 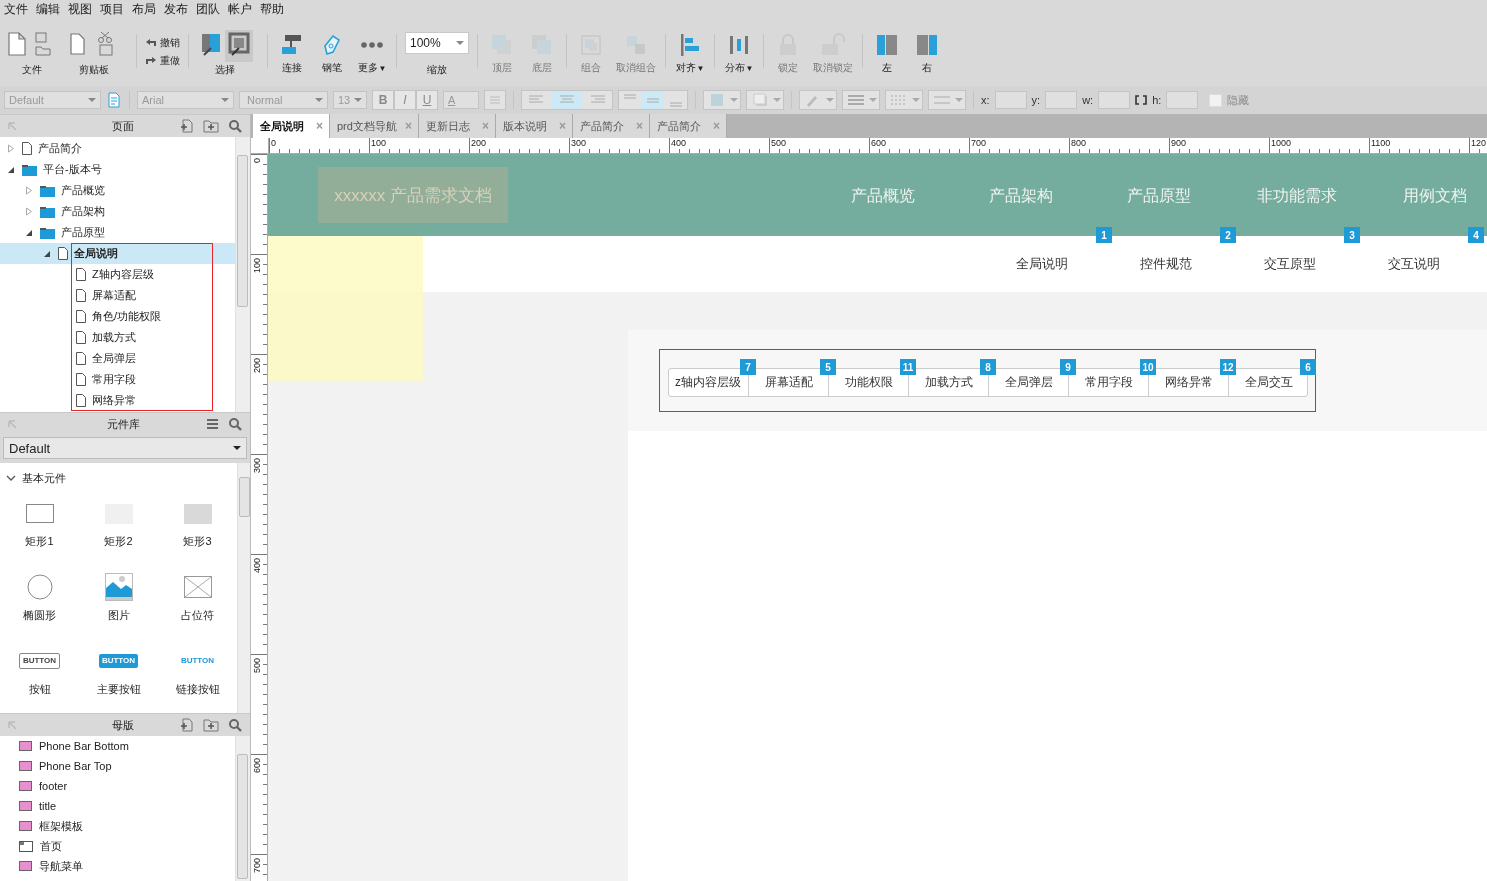 I want to click on add-master-icon, so click(x=187, y=725).